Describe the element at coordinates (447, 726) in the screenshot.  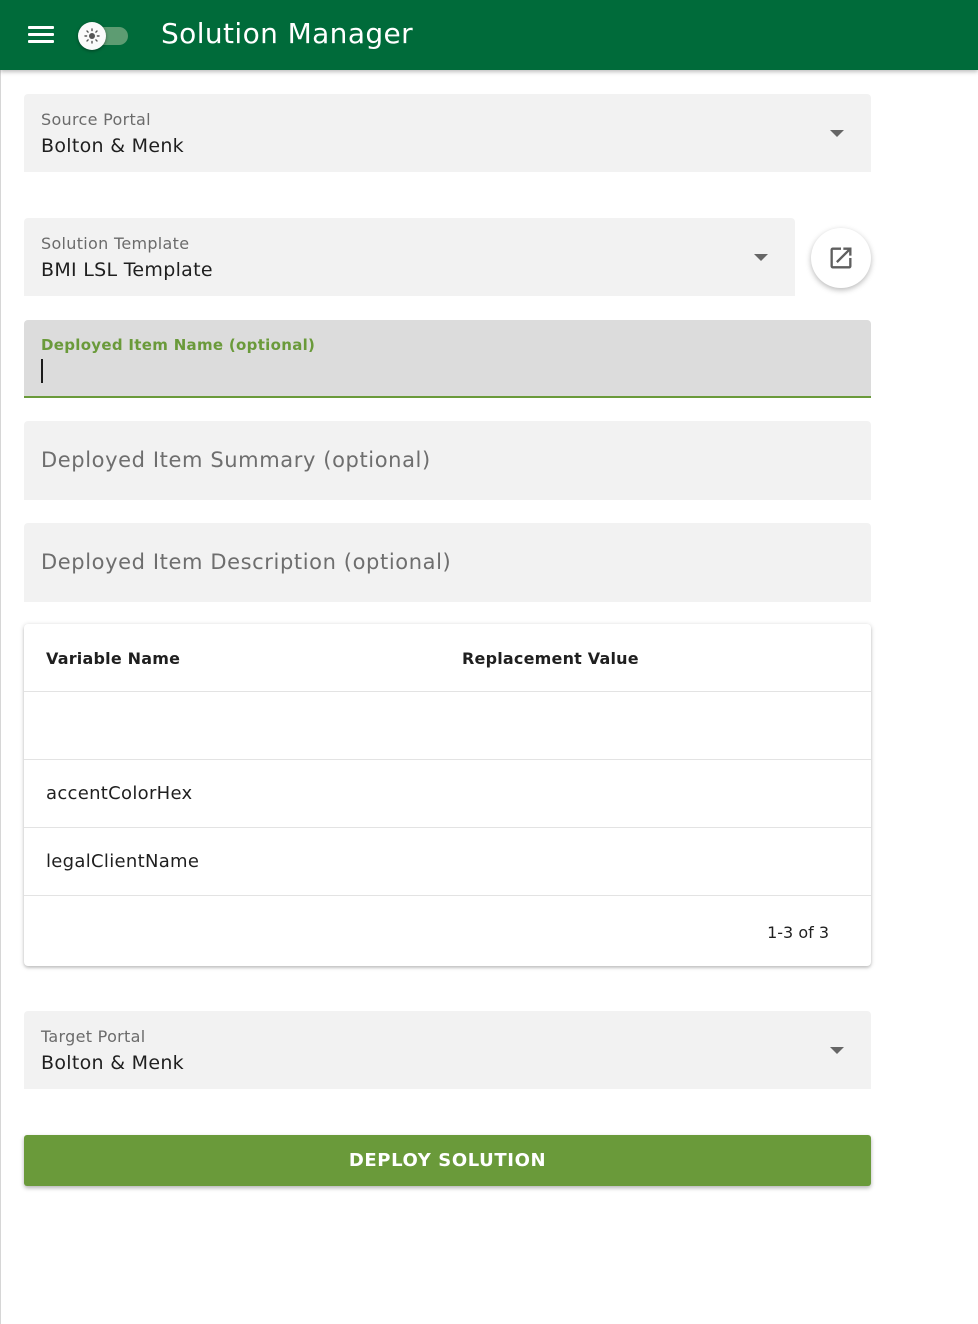
I see `table-row` at that location.